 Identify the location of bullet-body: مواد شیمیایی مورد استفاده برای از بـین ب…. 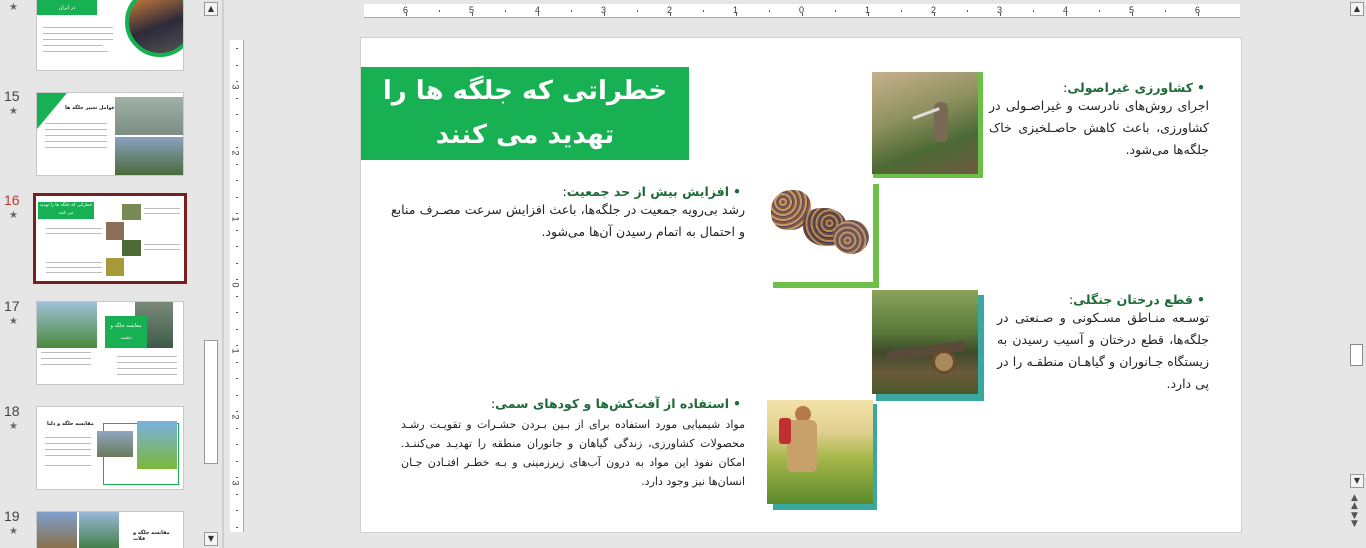
(573, 453).